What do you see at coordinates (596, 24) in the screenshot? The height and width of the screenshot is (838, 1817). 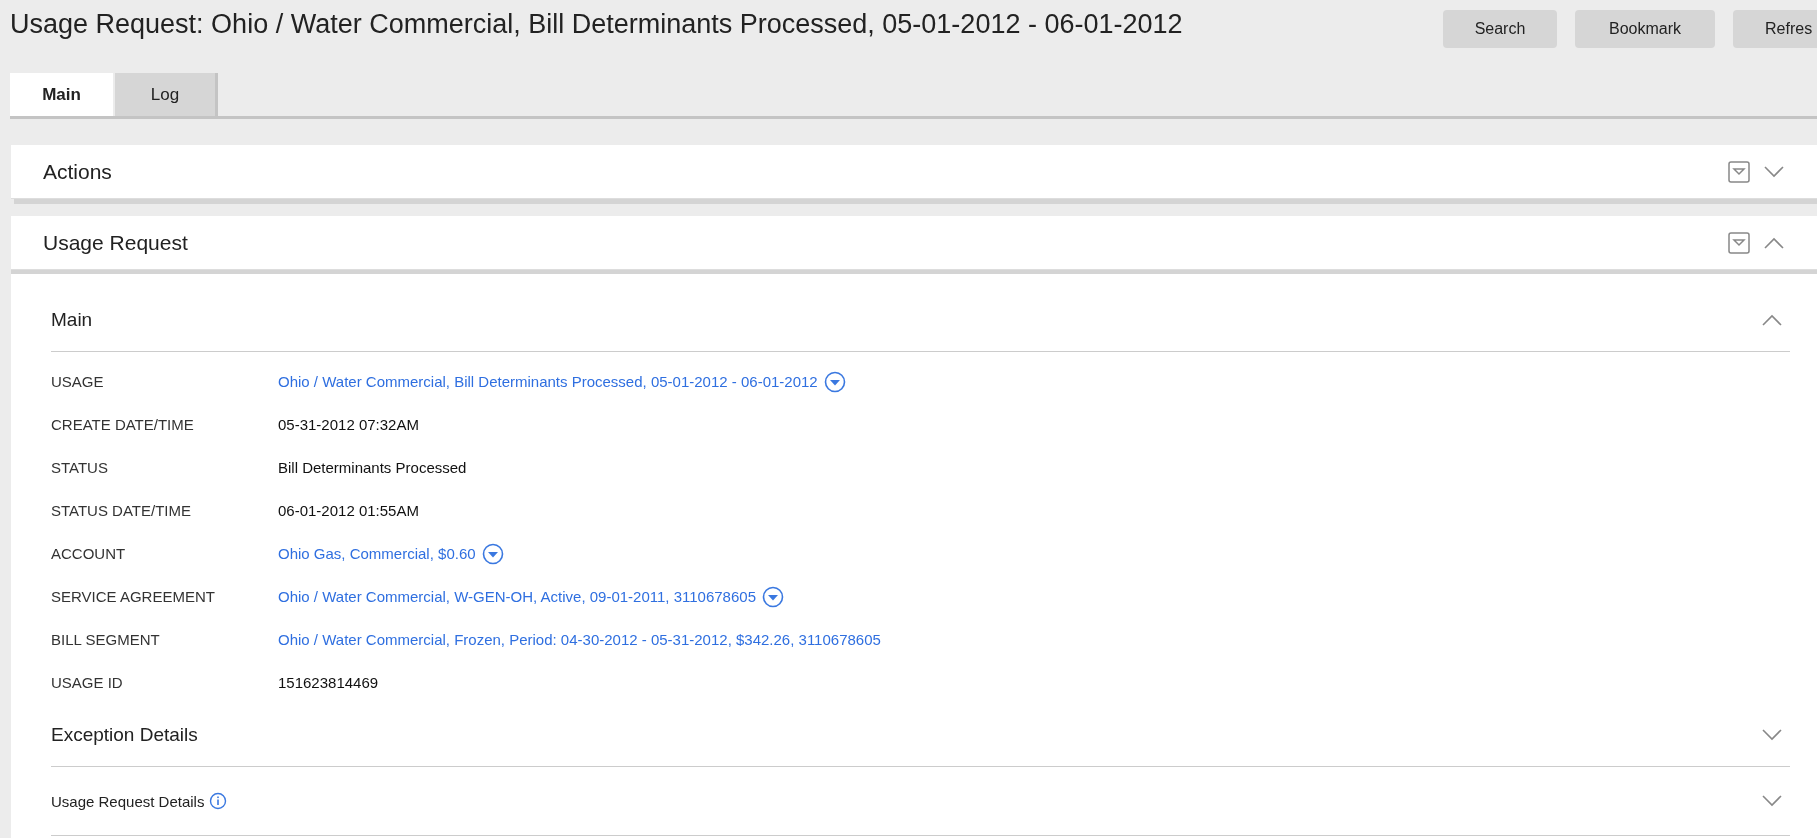 I see `page-title: Usage Request: Ohio / Water Commercial, Bill Determinants Processed, 05-01-2012 - 06-01-2012` at bounding box center [596, 24].